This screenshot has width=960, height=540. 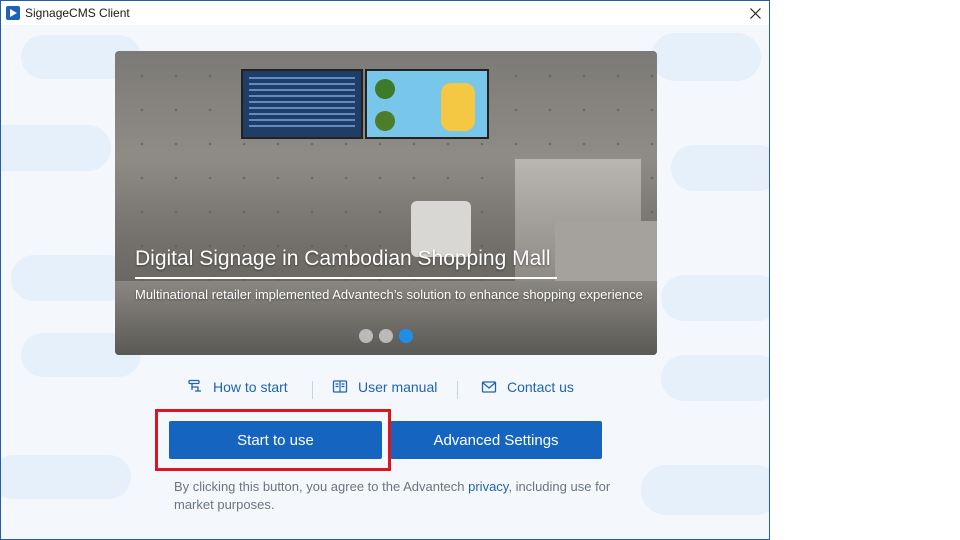 I want to click on close-icon, so click(x=755, y=13).